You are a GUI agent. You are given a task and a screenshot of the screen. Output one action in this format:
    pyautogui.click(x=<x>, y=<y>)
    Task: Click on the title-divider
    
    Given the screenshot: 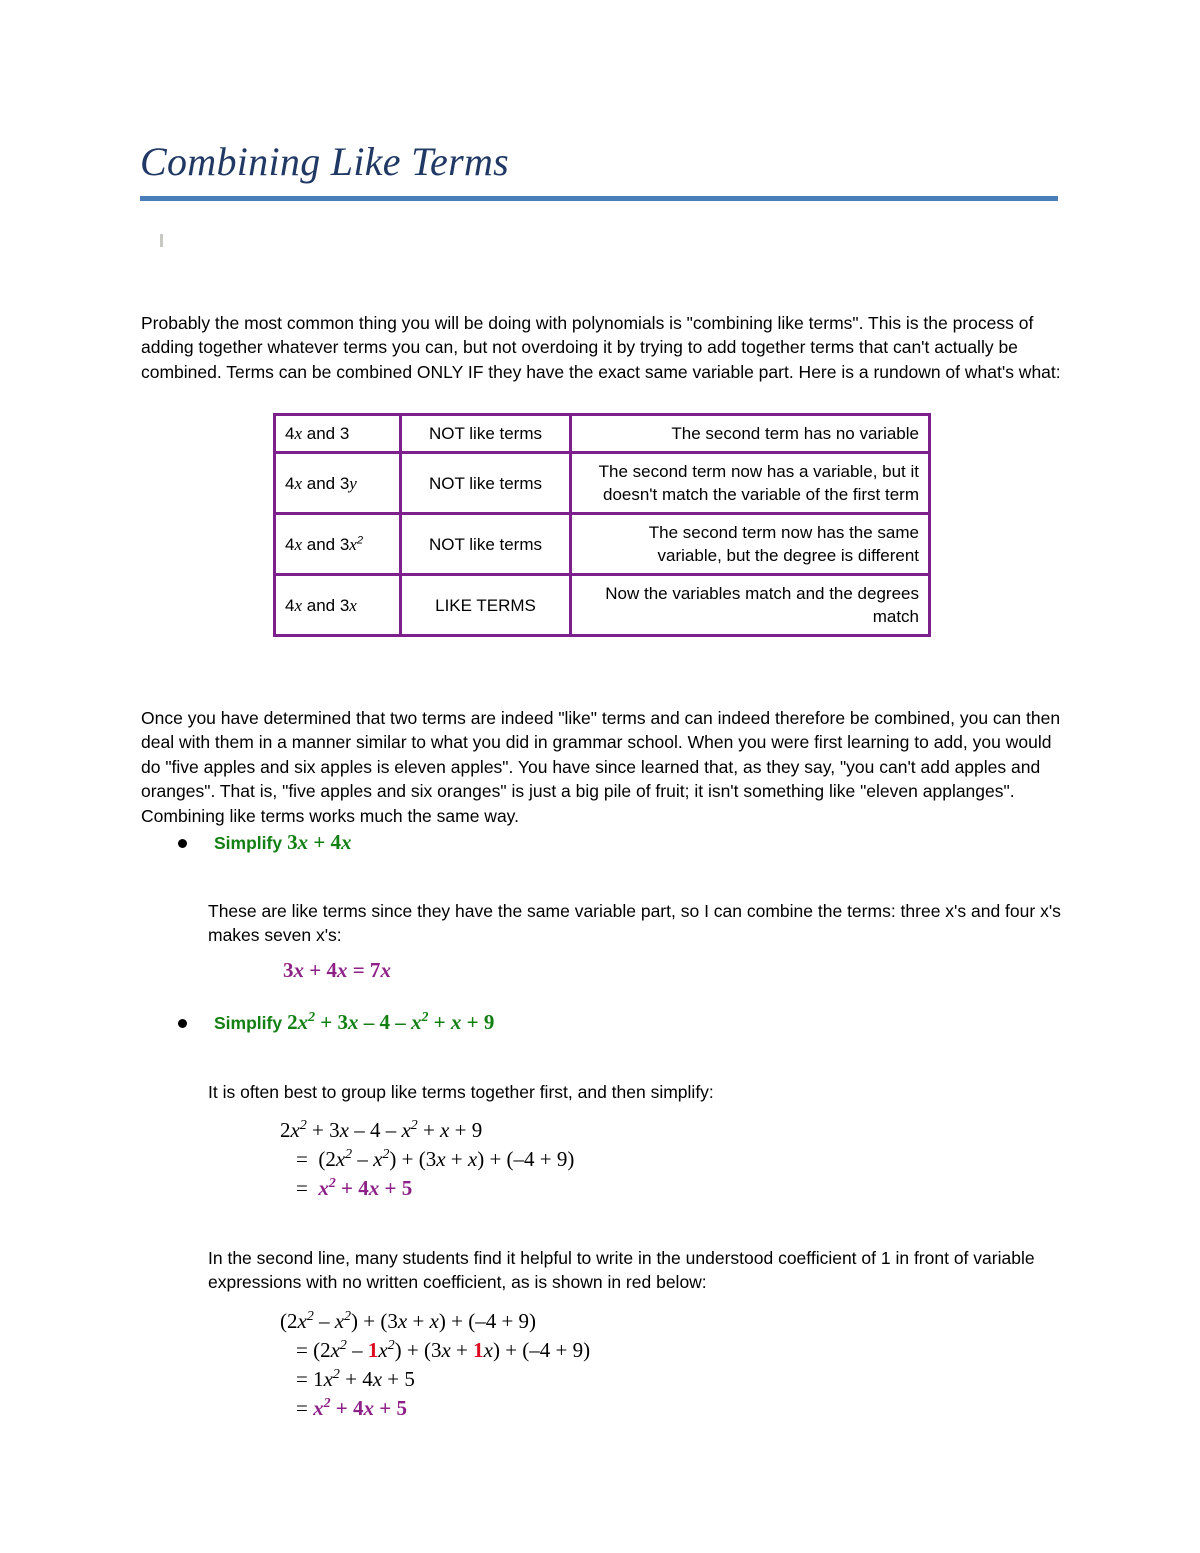 What is the action you would take?
    pyautogui.click(x=599, y=198)
    